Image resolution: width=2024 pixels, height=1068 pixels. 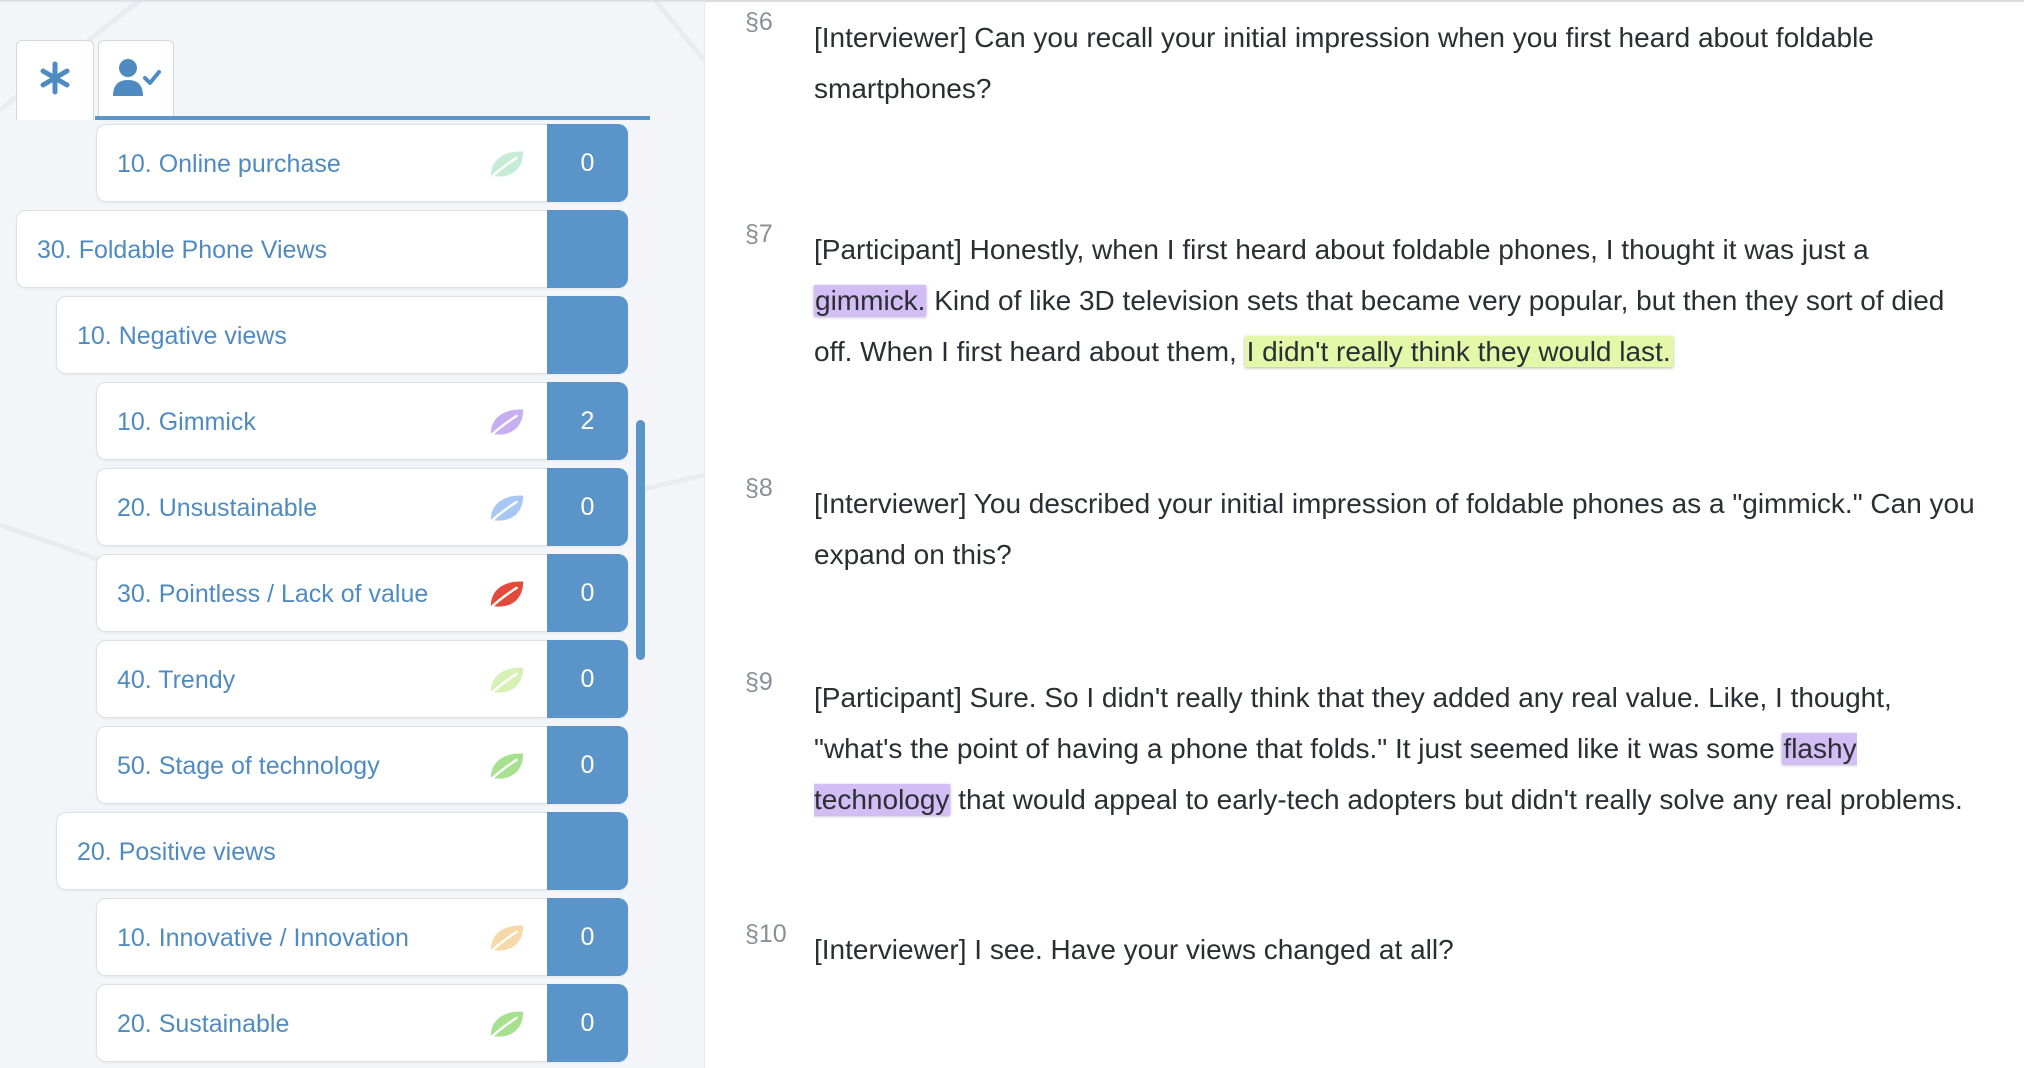 I want to click on code-item: 10. Online purchase 0, so click(x=362, y=163).